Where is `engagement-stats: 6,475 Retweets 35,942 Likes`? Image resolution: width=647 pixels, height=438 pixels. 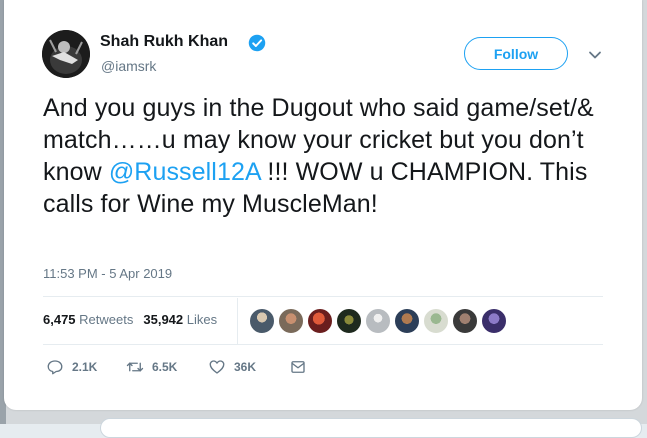 engagement-stats: 6,475 Retweets 35,942 Likes is located at coordinates (130, 319).